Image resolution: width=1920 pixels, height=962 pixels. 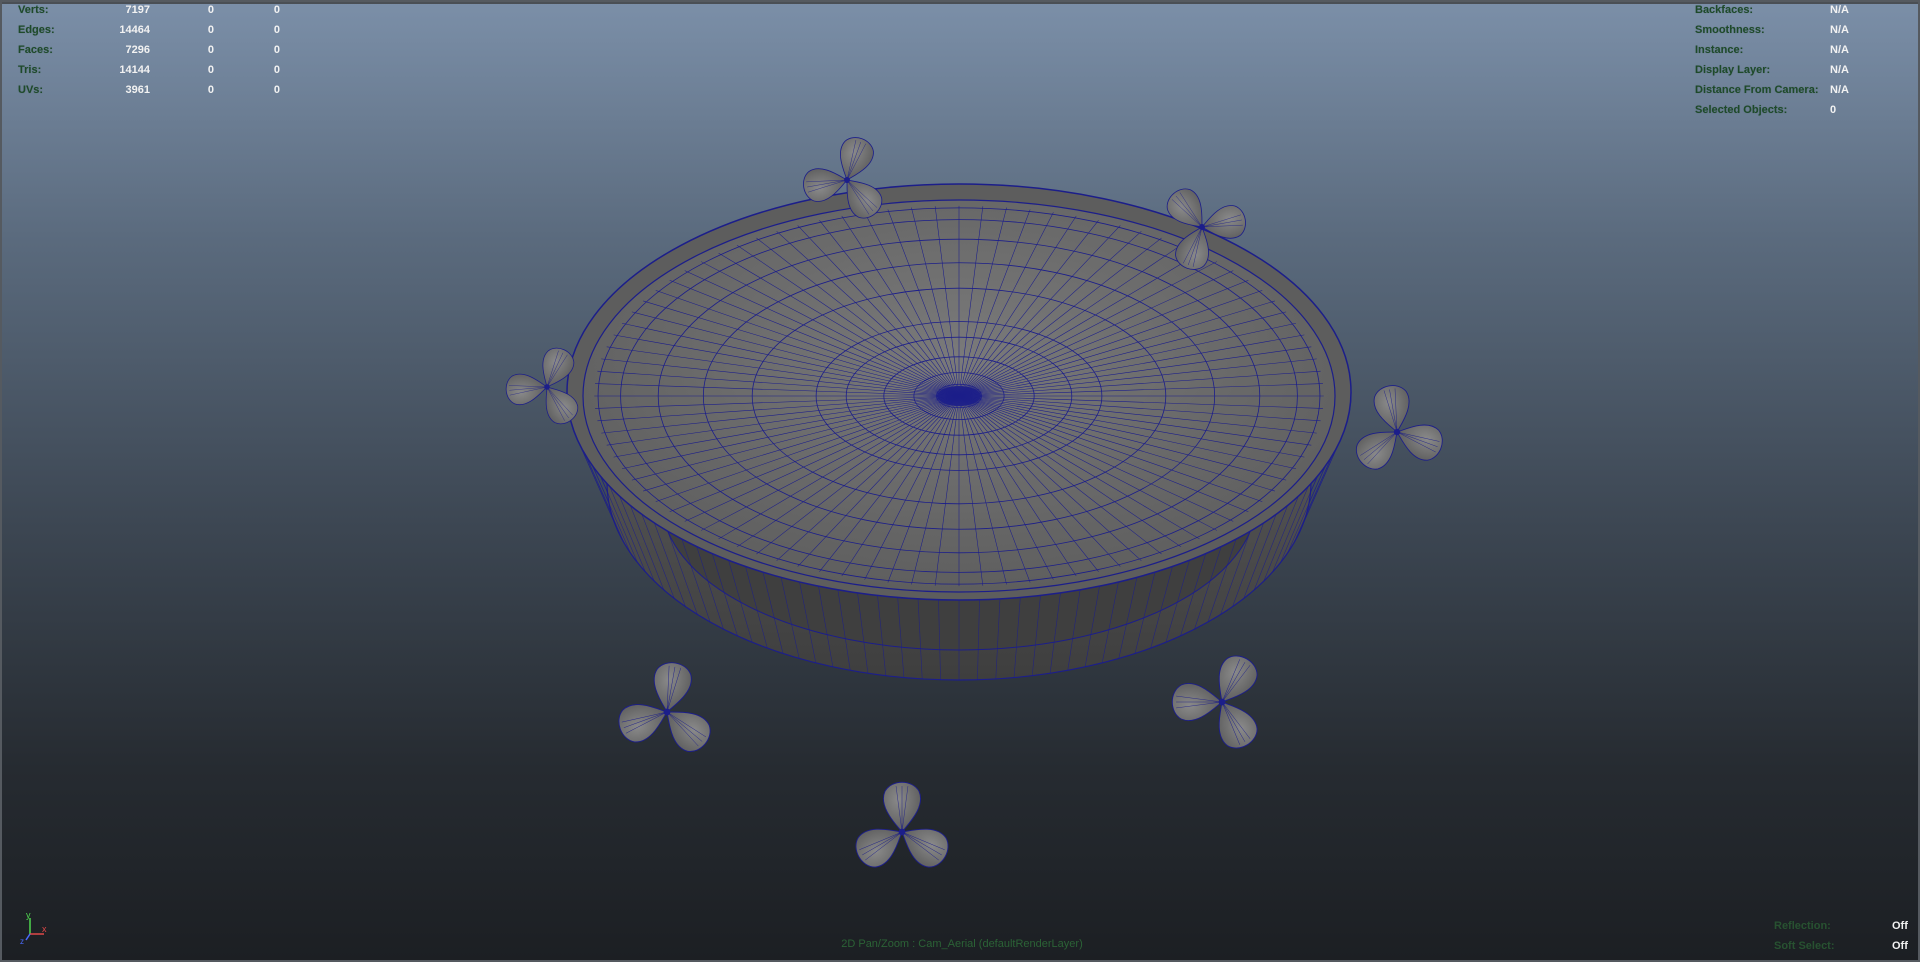 What do you see at coordinates (1833, 110) in the screenshot?
I see `object-detail-value: 0` at bounding box center [1833, 110].